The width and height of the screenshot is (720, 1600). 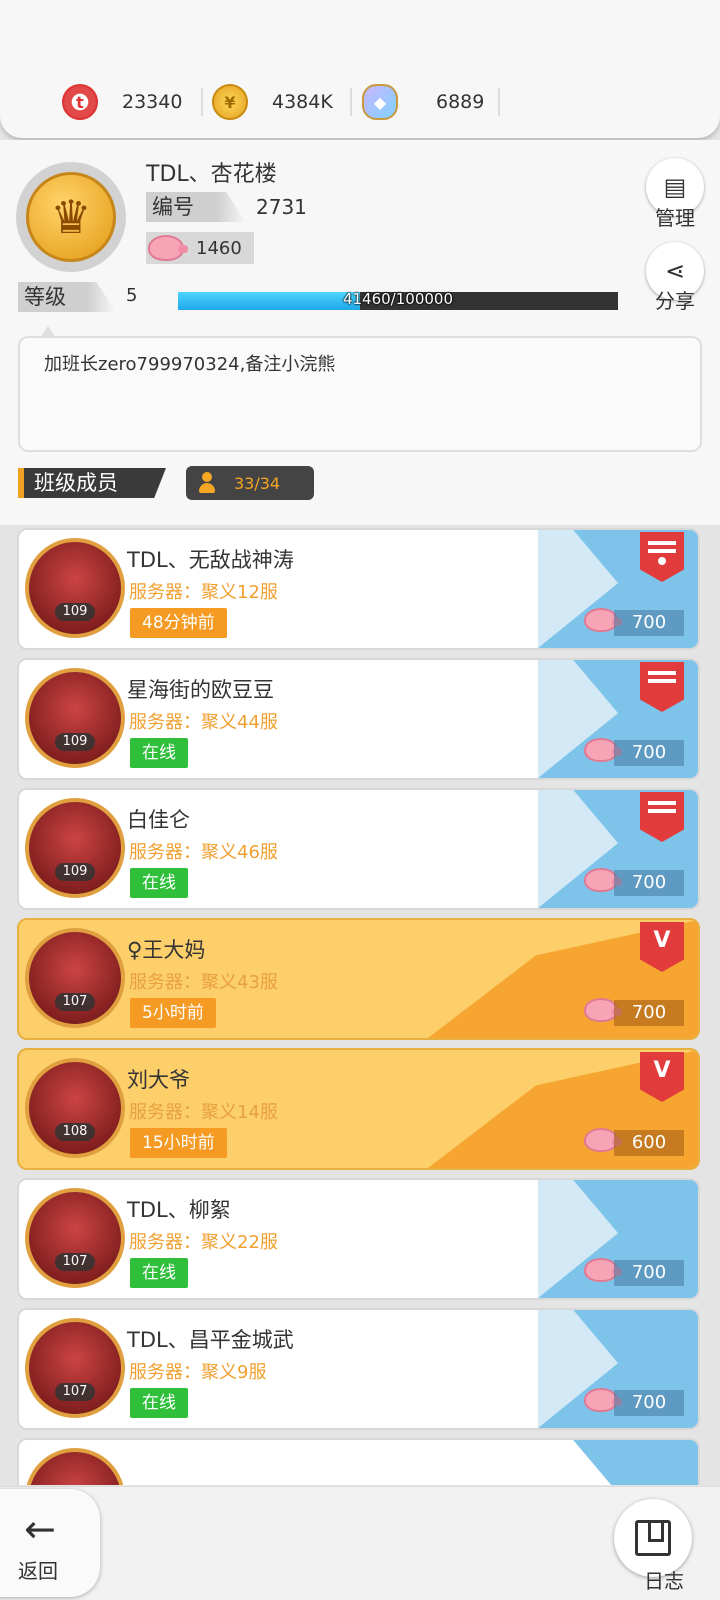 What do you see at coordinates (423, 102) in the screenshot?
I see `currency-crystal: ◆ 6889` at bounding box center [423, 102].